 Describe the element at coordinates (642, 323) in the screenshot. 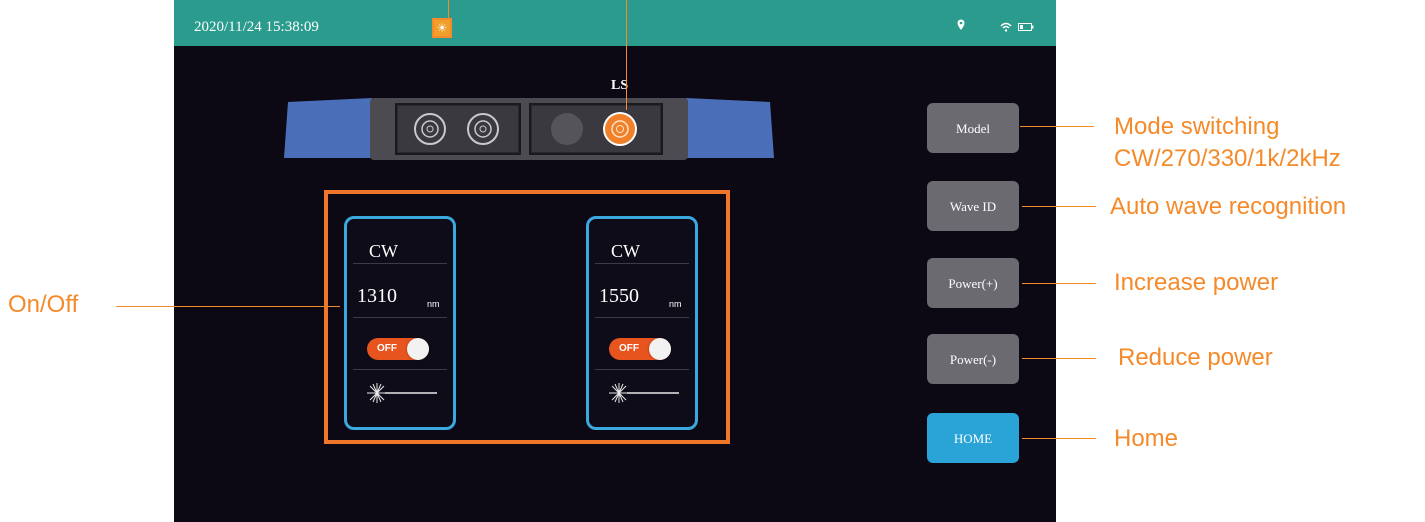

I see `channel-2-card: CW 1550 nm OFF` at that location.